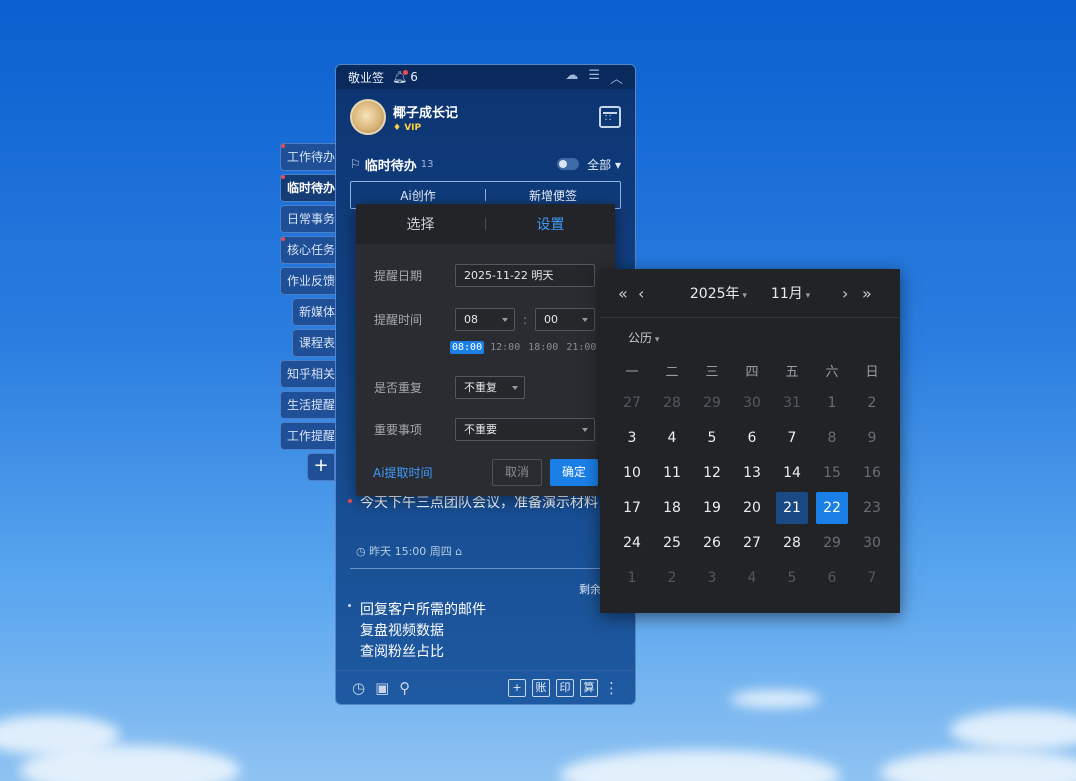 Image resolution: width=1076 pixels, height=781 pixels. Describe the element at coordinates (418, 195) in the screenshot. I see `ai-create-button: Ai创作` at that location.